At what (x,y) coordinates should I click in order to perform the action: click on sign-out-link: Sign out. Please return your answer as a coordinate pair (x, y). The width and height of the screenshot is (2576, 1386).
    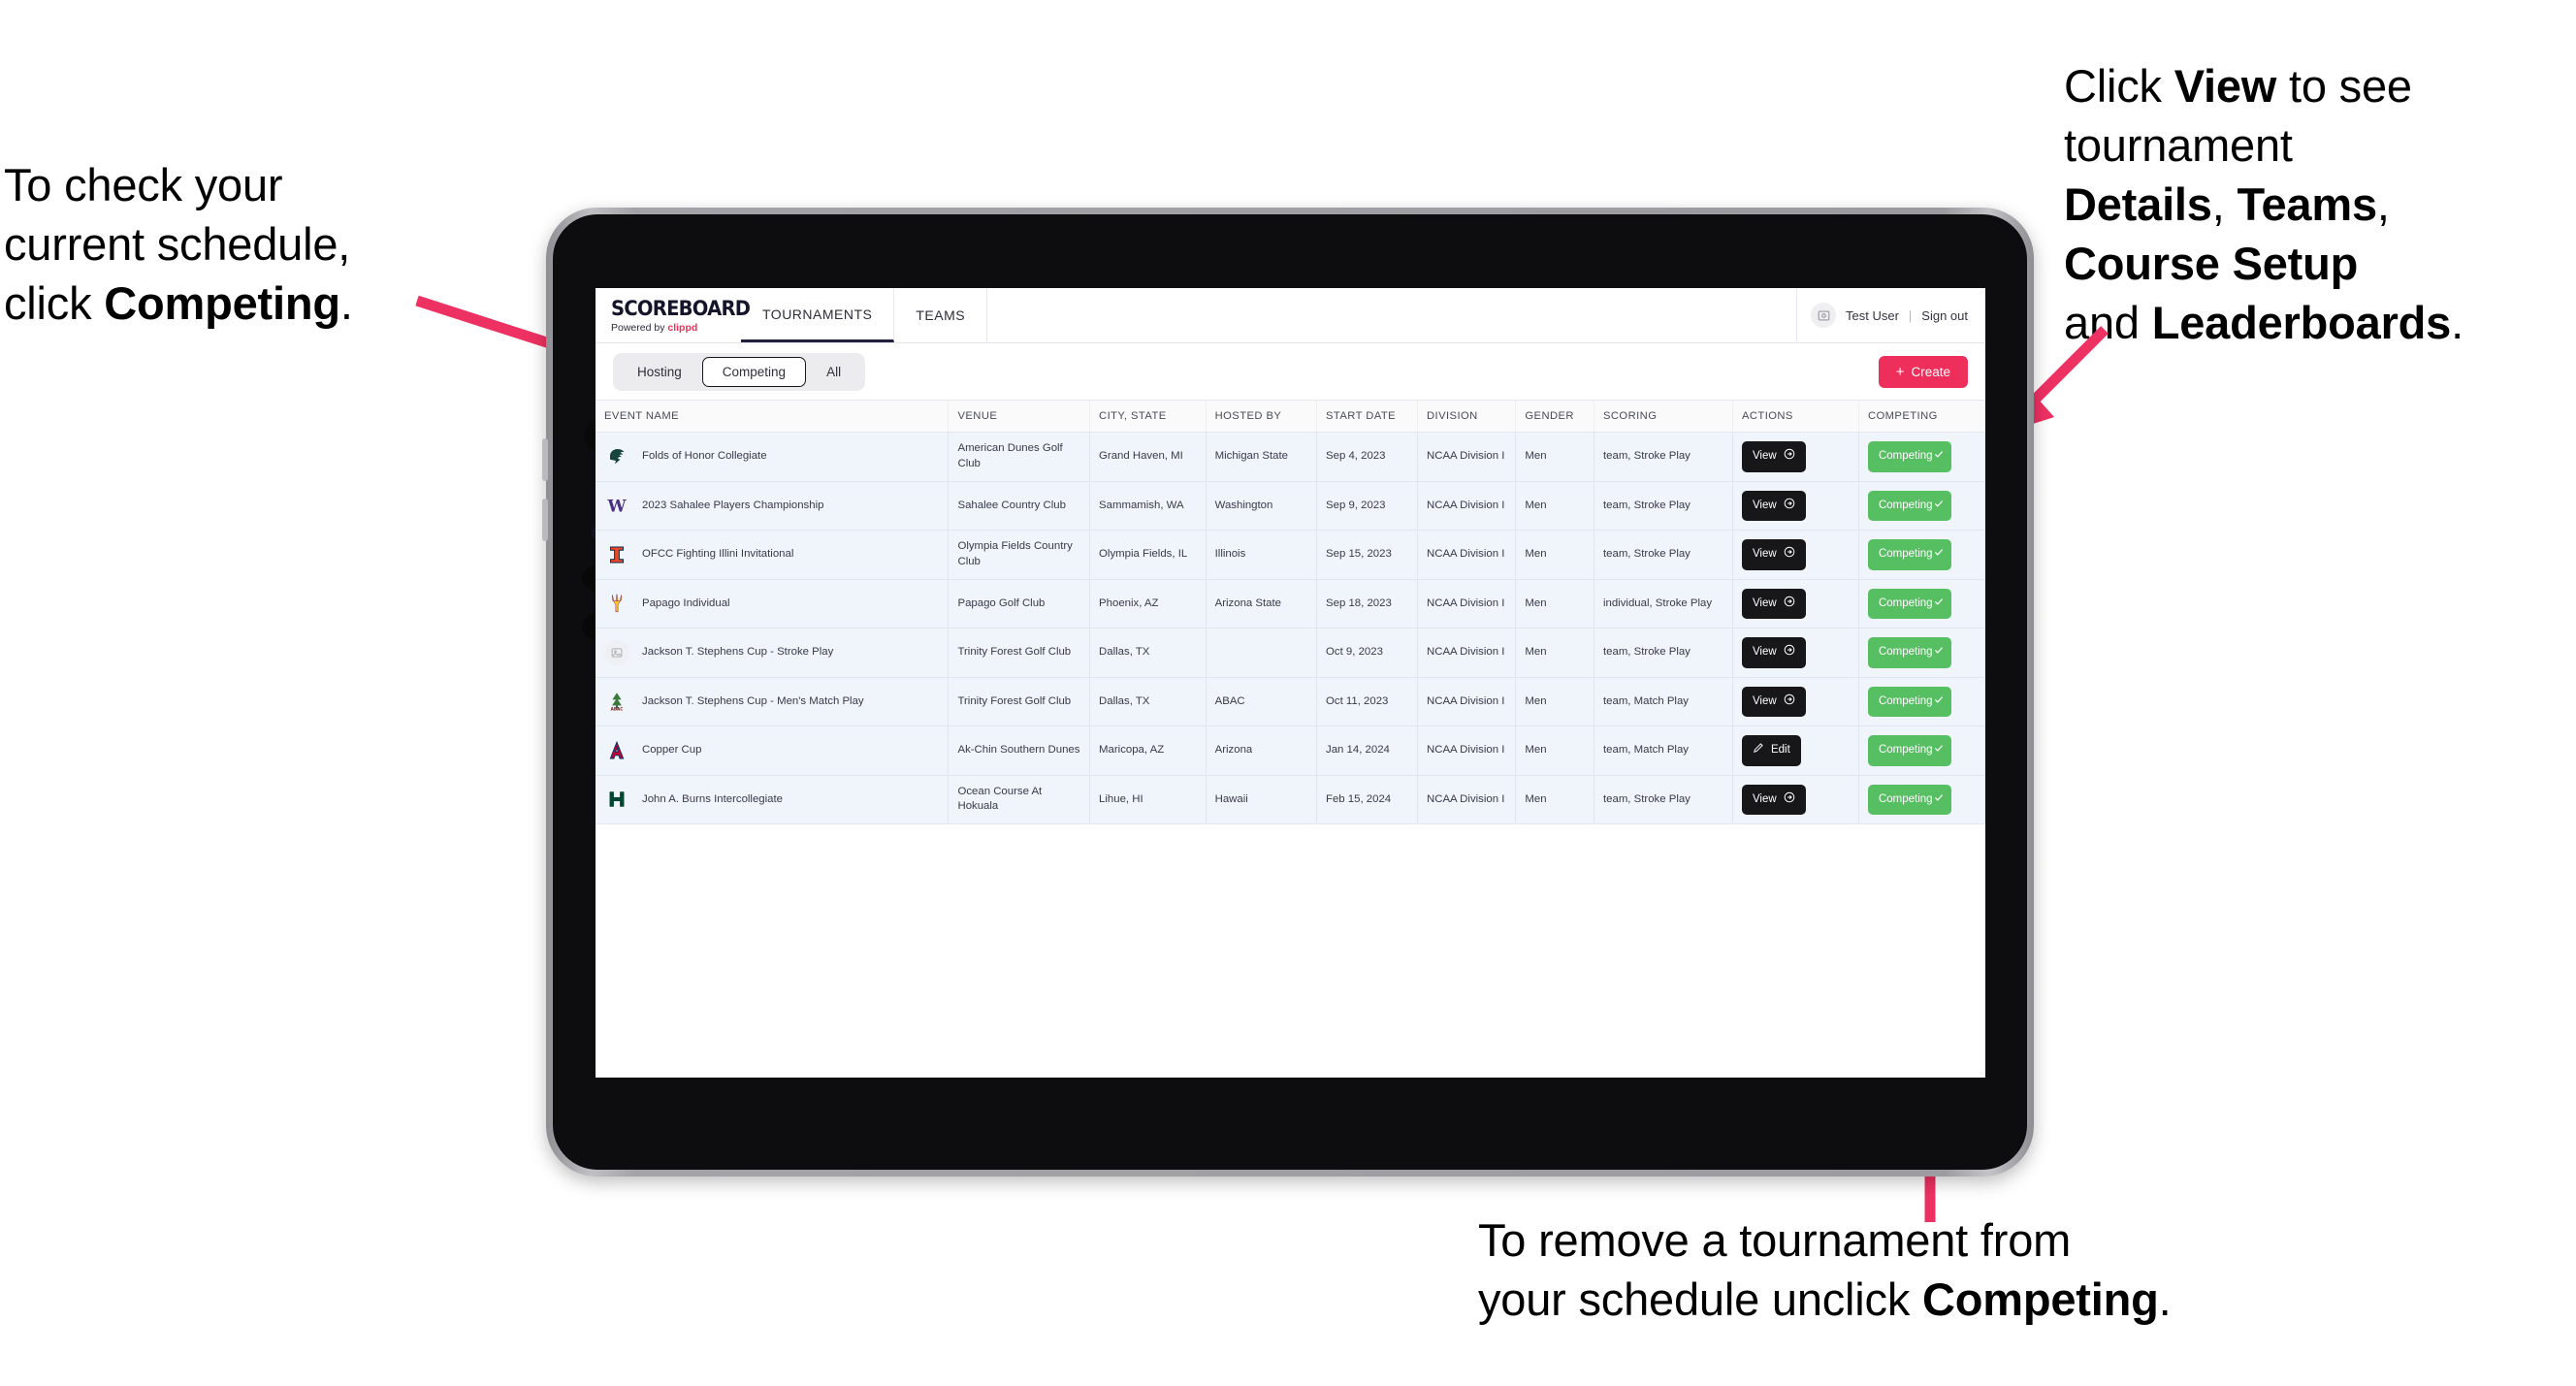
    Looking at the image, I should click on (1944, 315).